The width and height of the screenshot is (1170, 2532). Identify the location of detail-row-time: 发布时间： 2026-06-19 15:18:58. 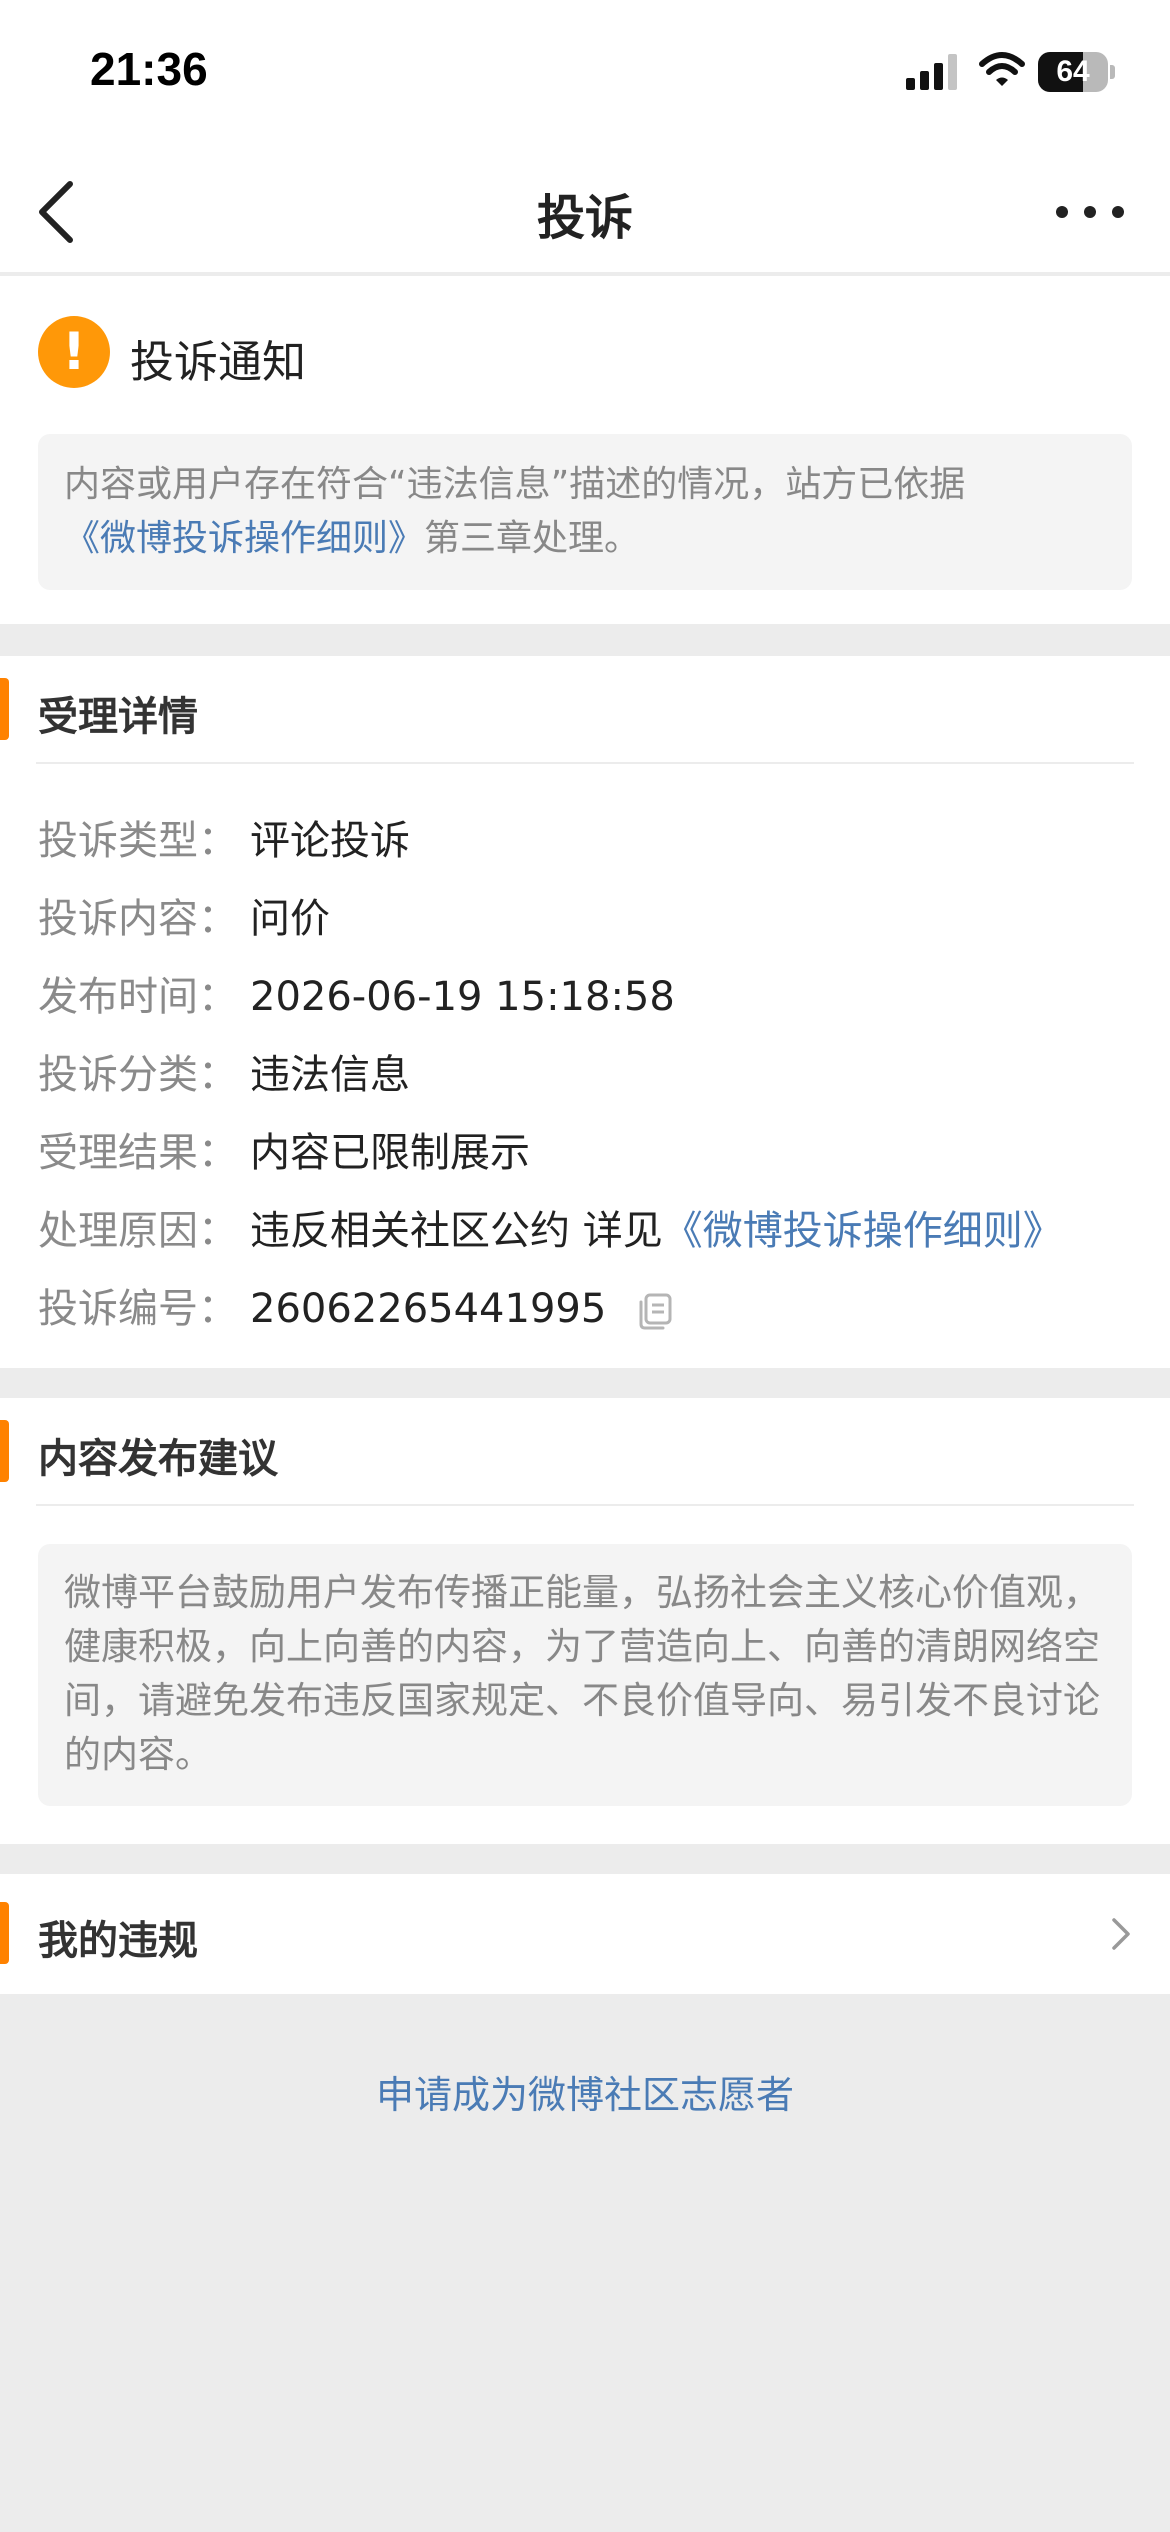
(356, 994).